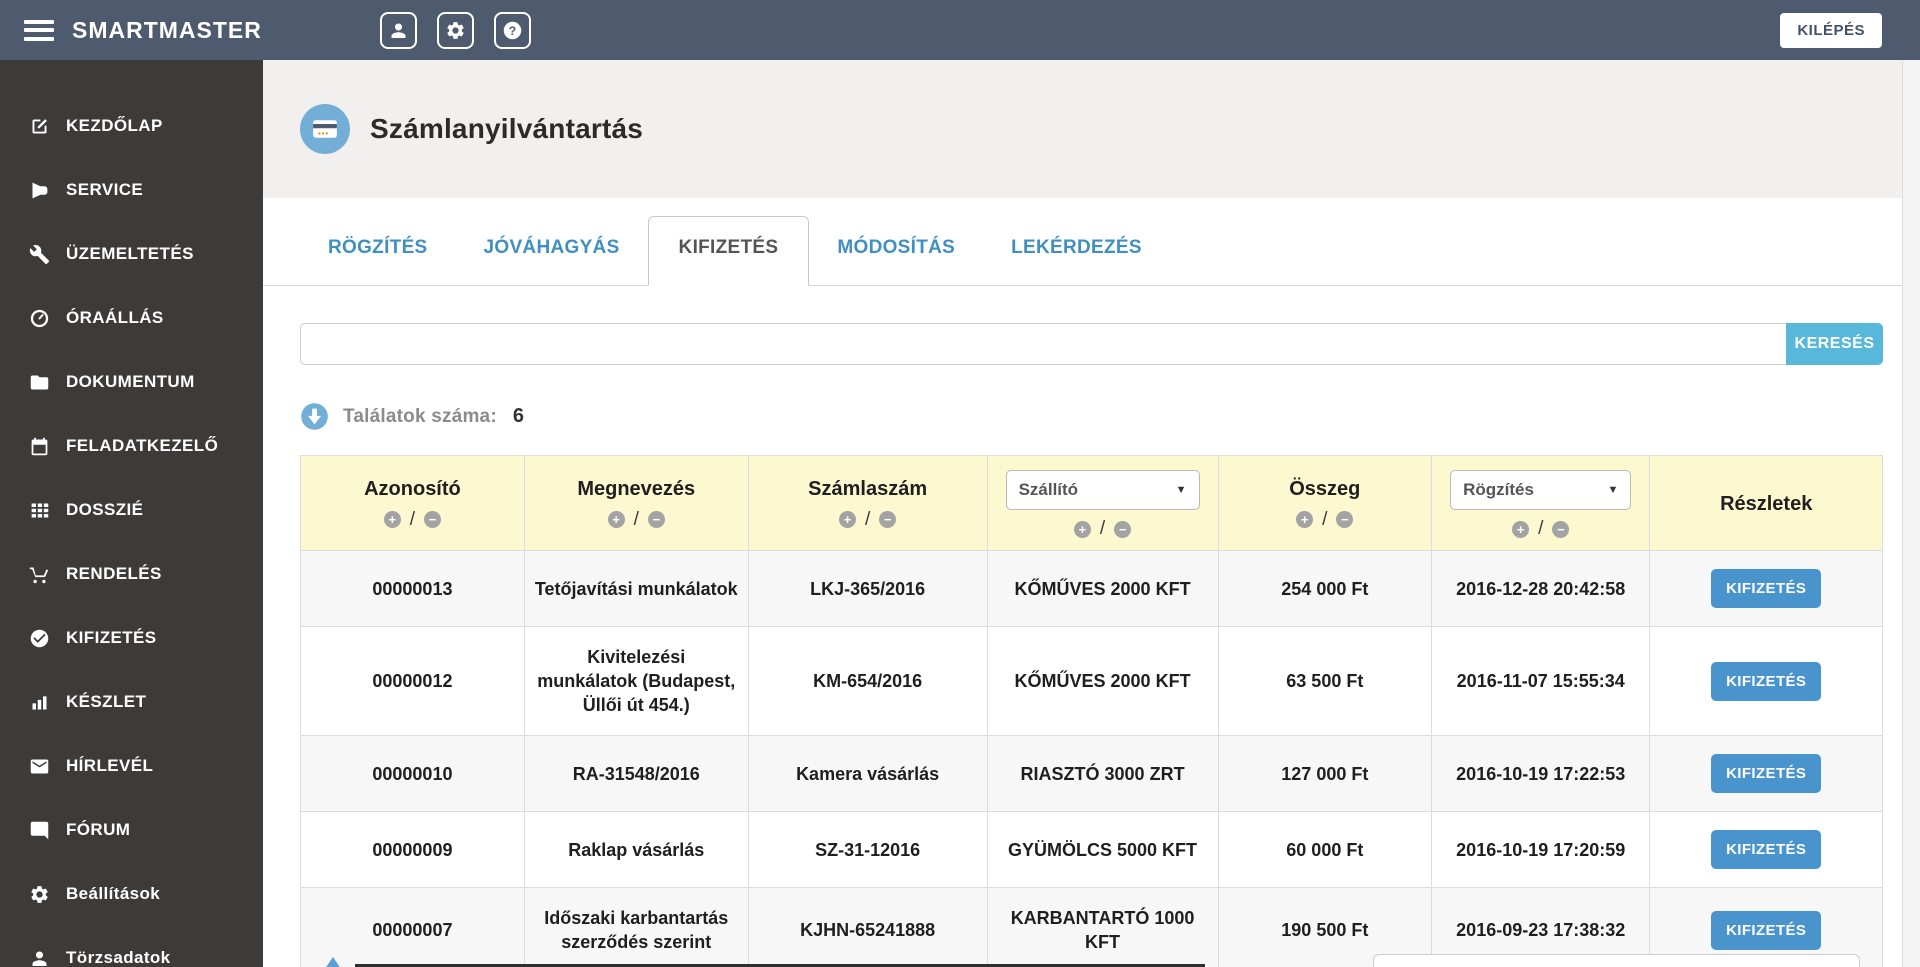  Describe the element at coordinates (1076, 261) in the screenshot. I see `tab-lekerdezes: LEKÉRDEZÉS` at that location.